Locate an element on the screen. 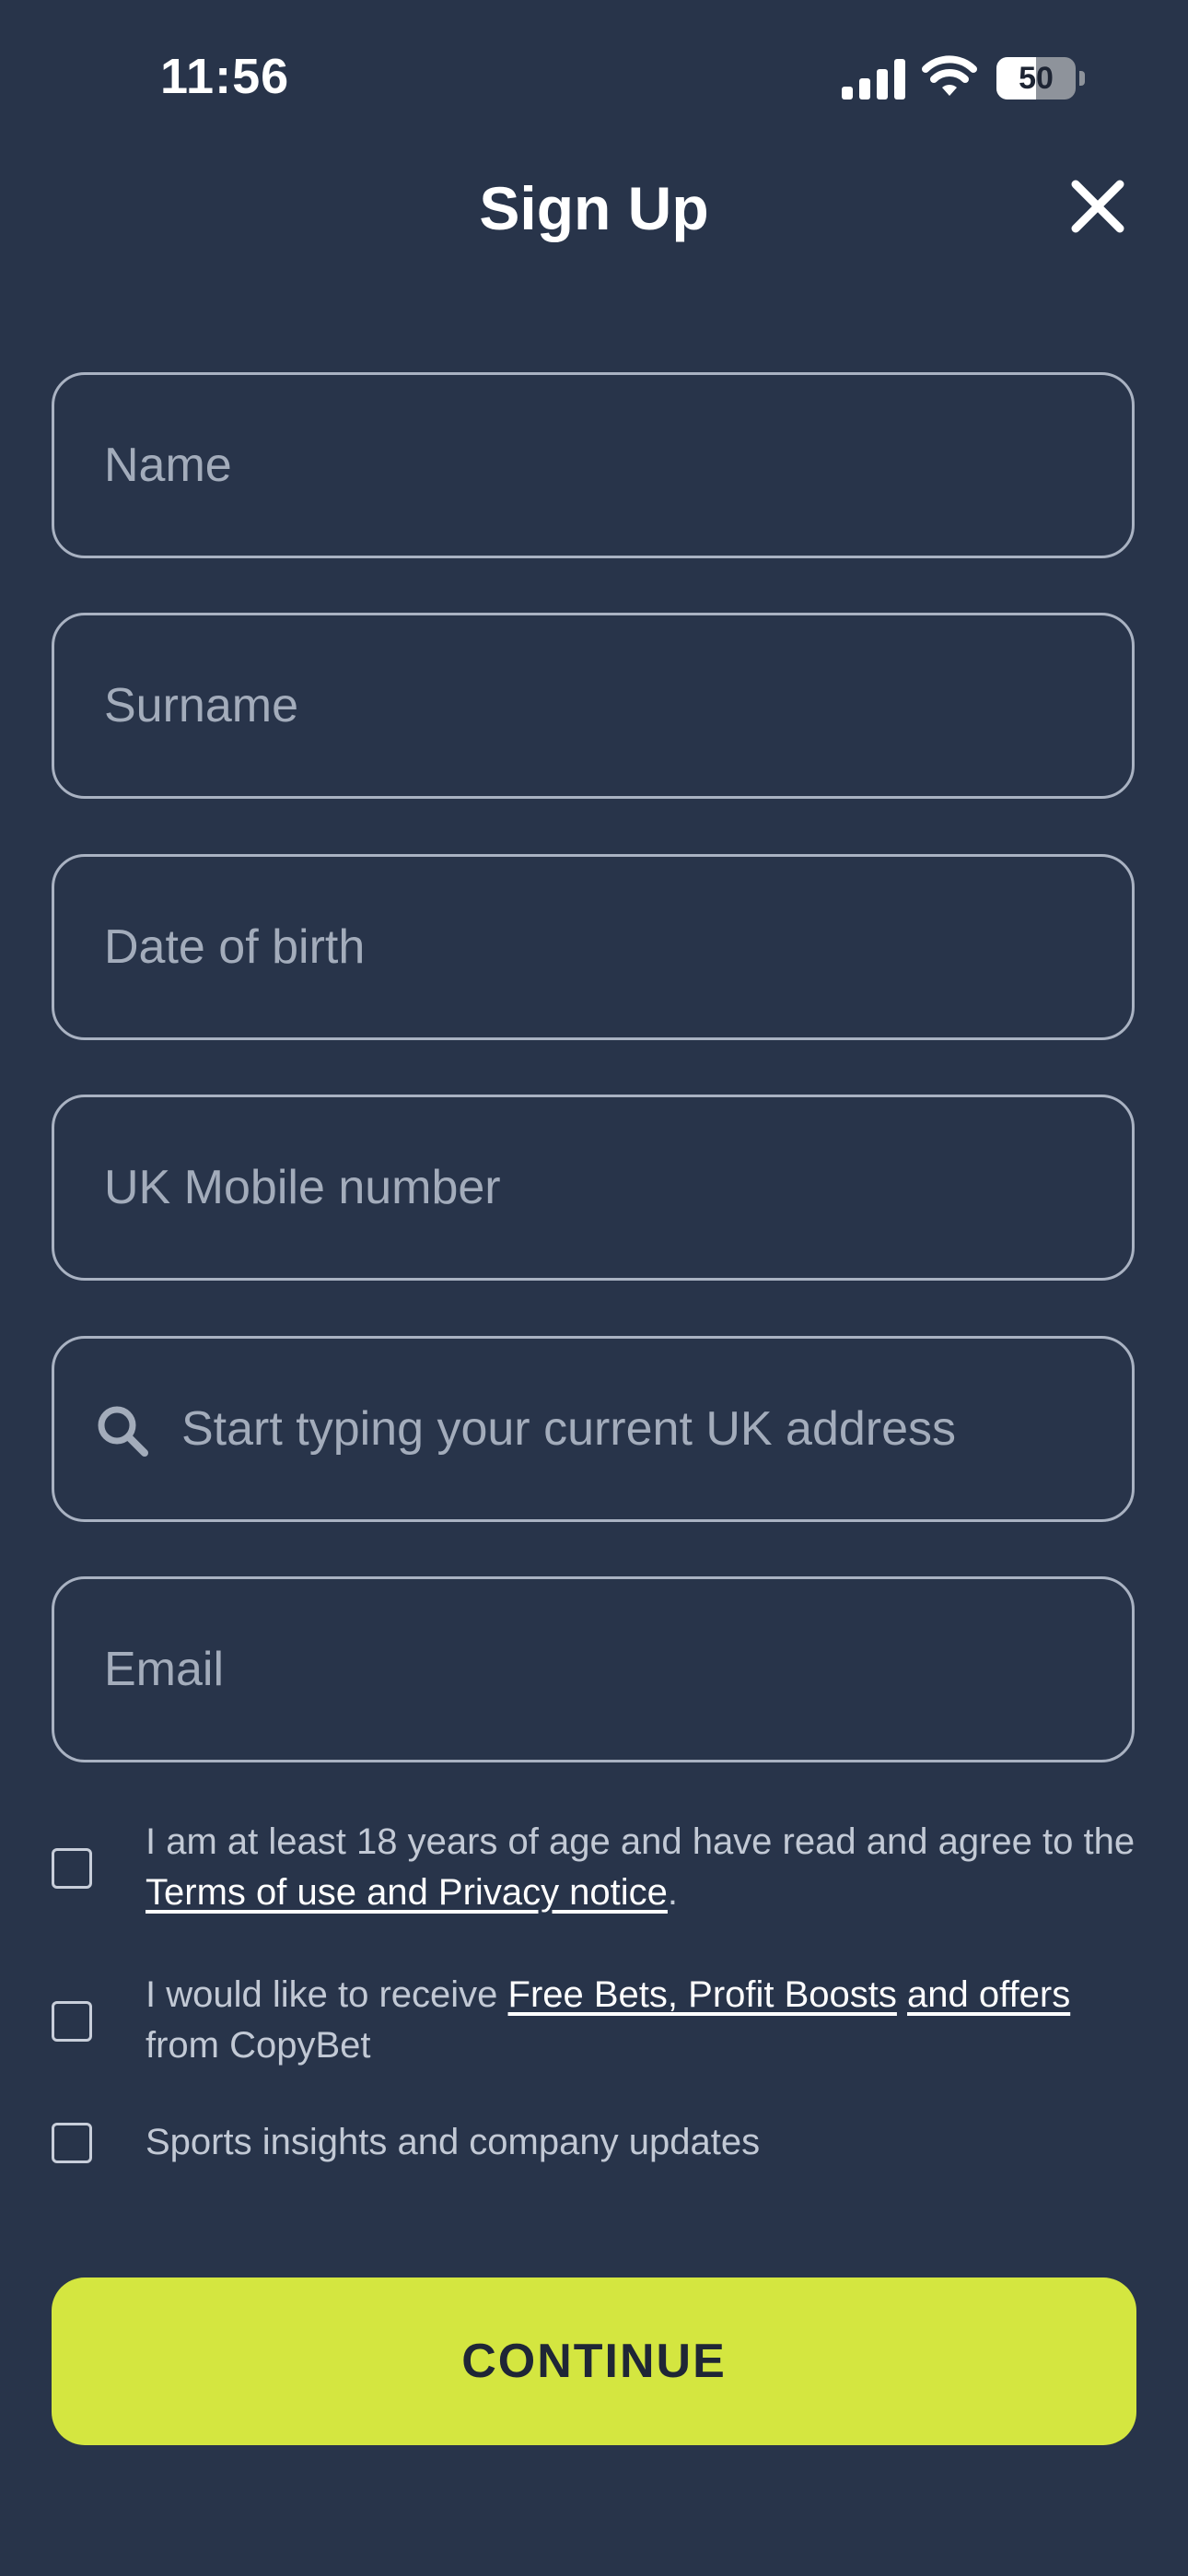  mobile-number-field is located at coordinates (593, 1188).